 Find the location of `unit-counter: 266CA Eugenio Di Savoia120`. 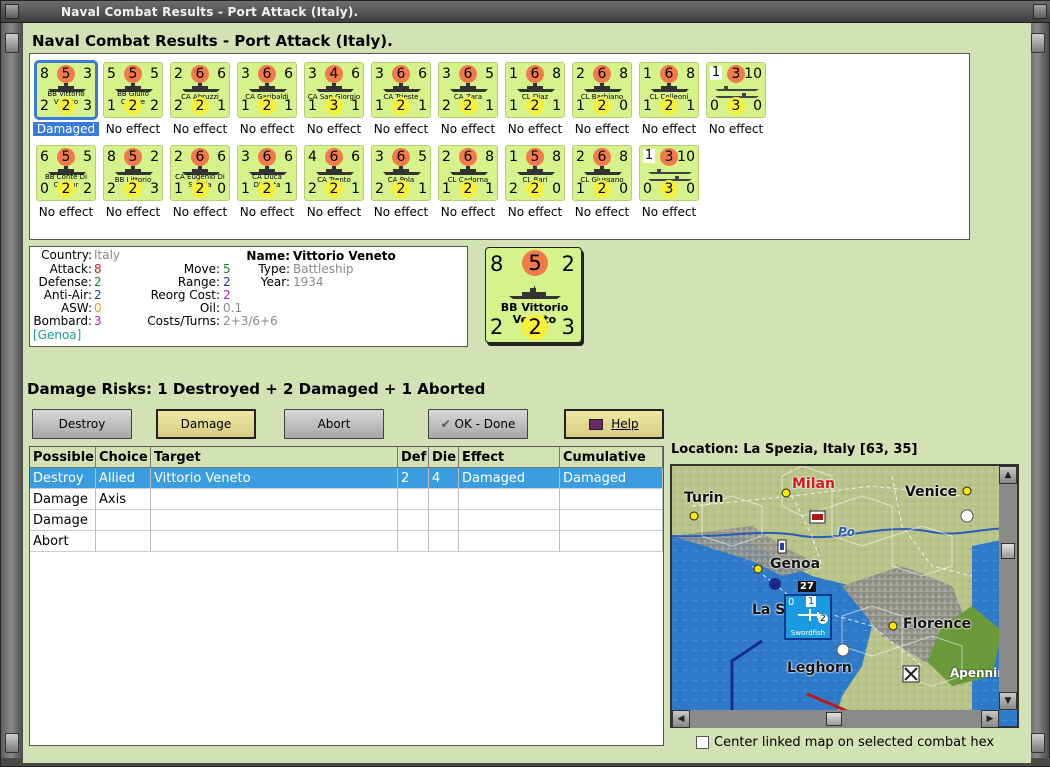

unit-counter: 266CA Eugenio Di Savoia120 is located at coordinates (200, 173).